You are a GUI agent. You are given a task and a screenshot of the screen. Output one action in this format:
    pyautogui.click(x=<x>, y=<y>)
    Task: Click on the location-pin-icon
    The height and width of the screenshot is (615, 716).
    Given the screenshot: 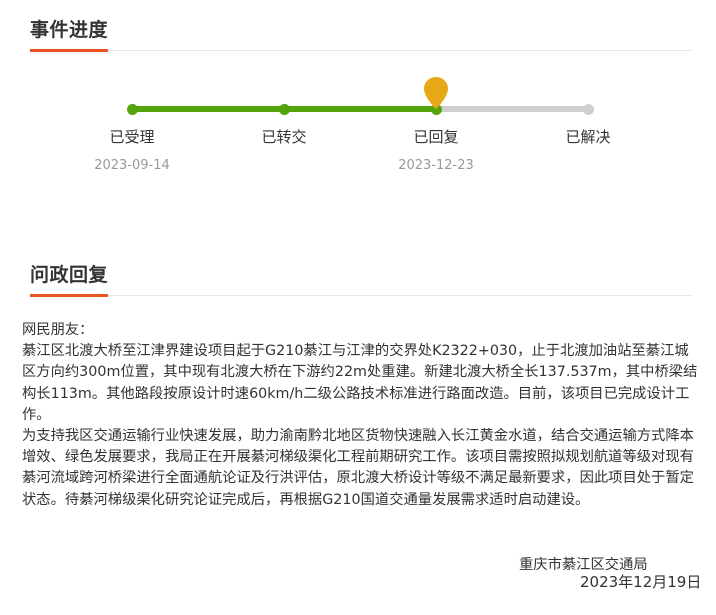 What is the action you would take?
    pyautogui.click(x=436, y=93)
    